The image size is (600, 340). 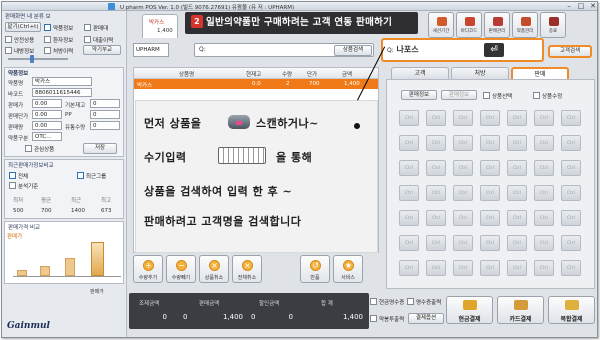 I want to click on option-rx-history: 처방이력, so click(x=58, y=51).